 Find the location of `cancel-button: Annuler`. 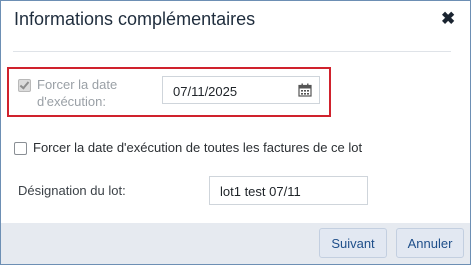

cancel-button: Annuler is located at coordinates (430, 243).